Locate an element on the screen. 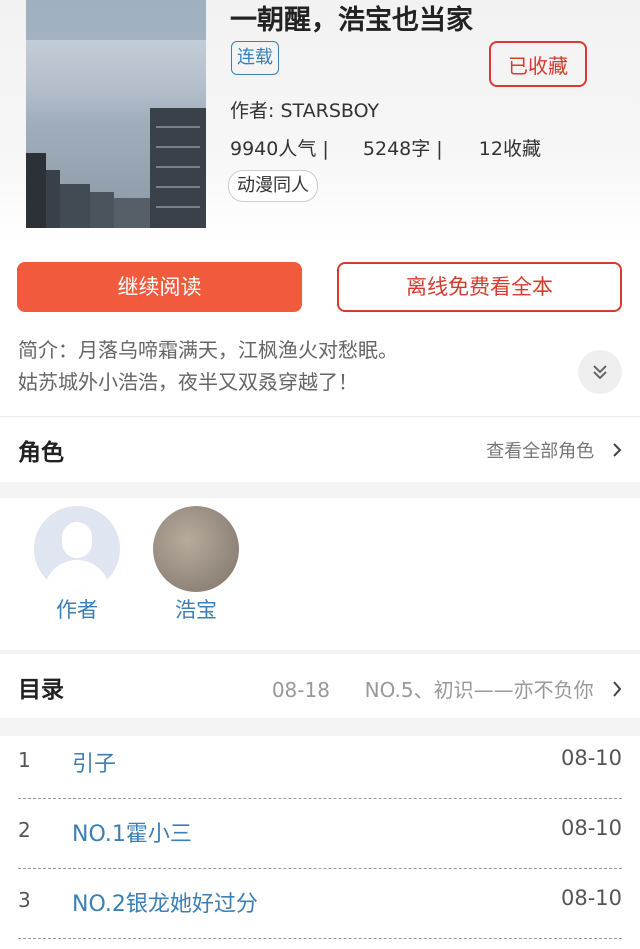 The width and height of the screenshot is (640, 949). book-cover-image is located at coordinates (116, 114).